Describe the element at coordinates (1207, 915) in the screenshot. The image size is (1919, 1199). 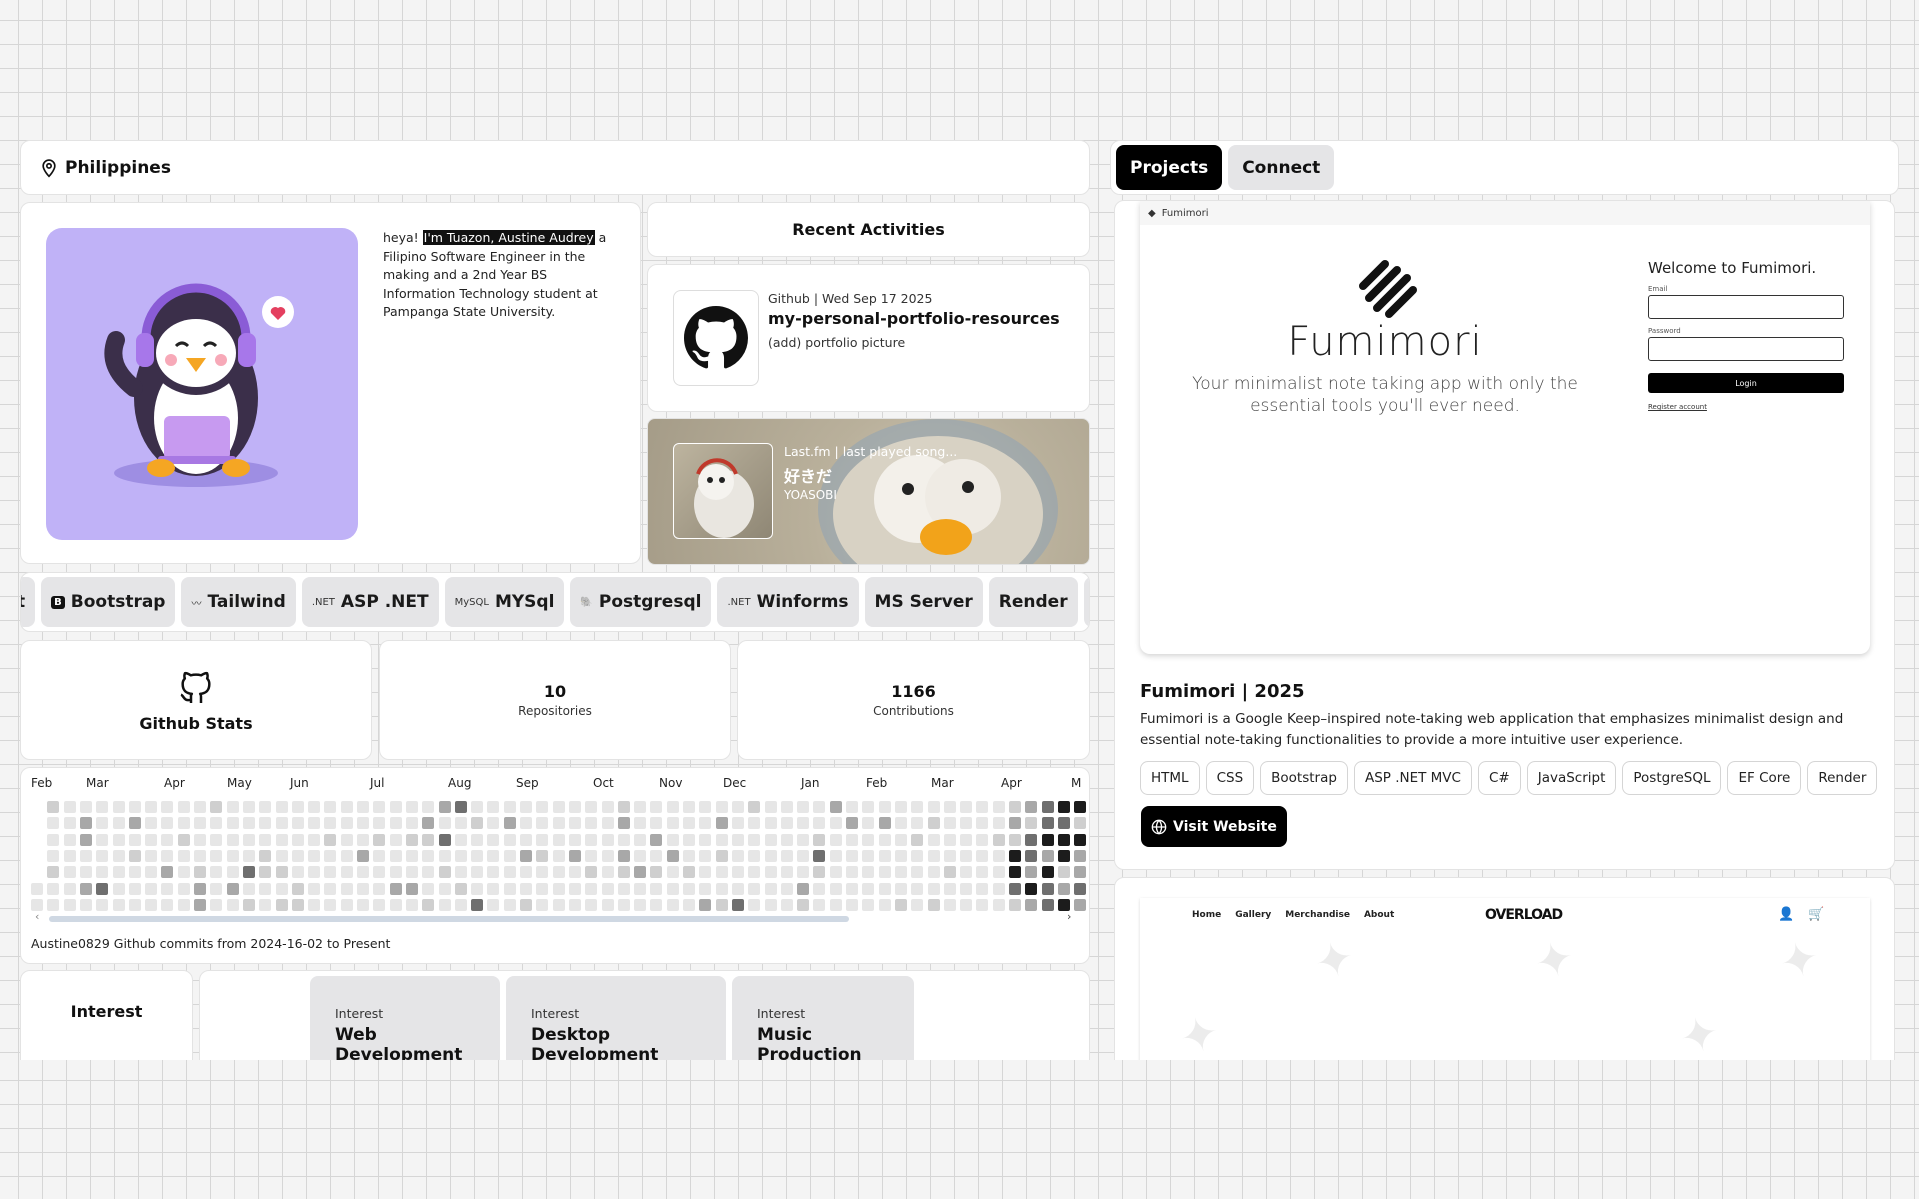
I see `preview-nav-item: Home` at that location.